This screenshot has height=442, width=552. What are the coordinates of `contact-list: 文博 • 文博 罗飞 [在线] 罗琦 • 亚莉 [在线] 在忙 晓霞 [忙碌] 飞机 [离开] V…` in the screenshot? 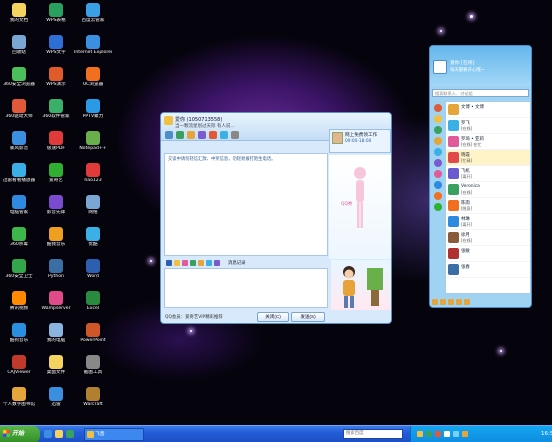 It's located at (488, 197).